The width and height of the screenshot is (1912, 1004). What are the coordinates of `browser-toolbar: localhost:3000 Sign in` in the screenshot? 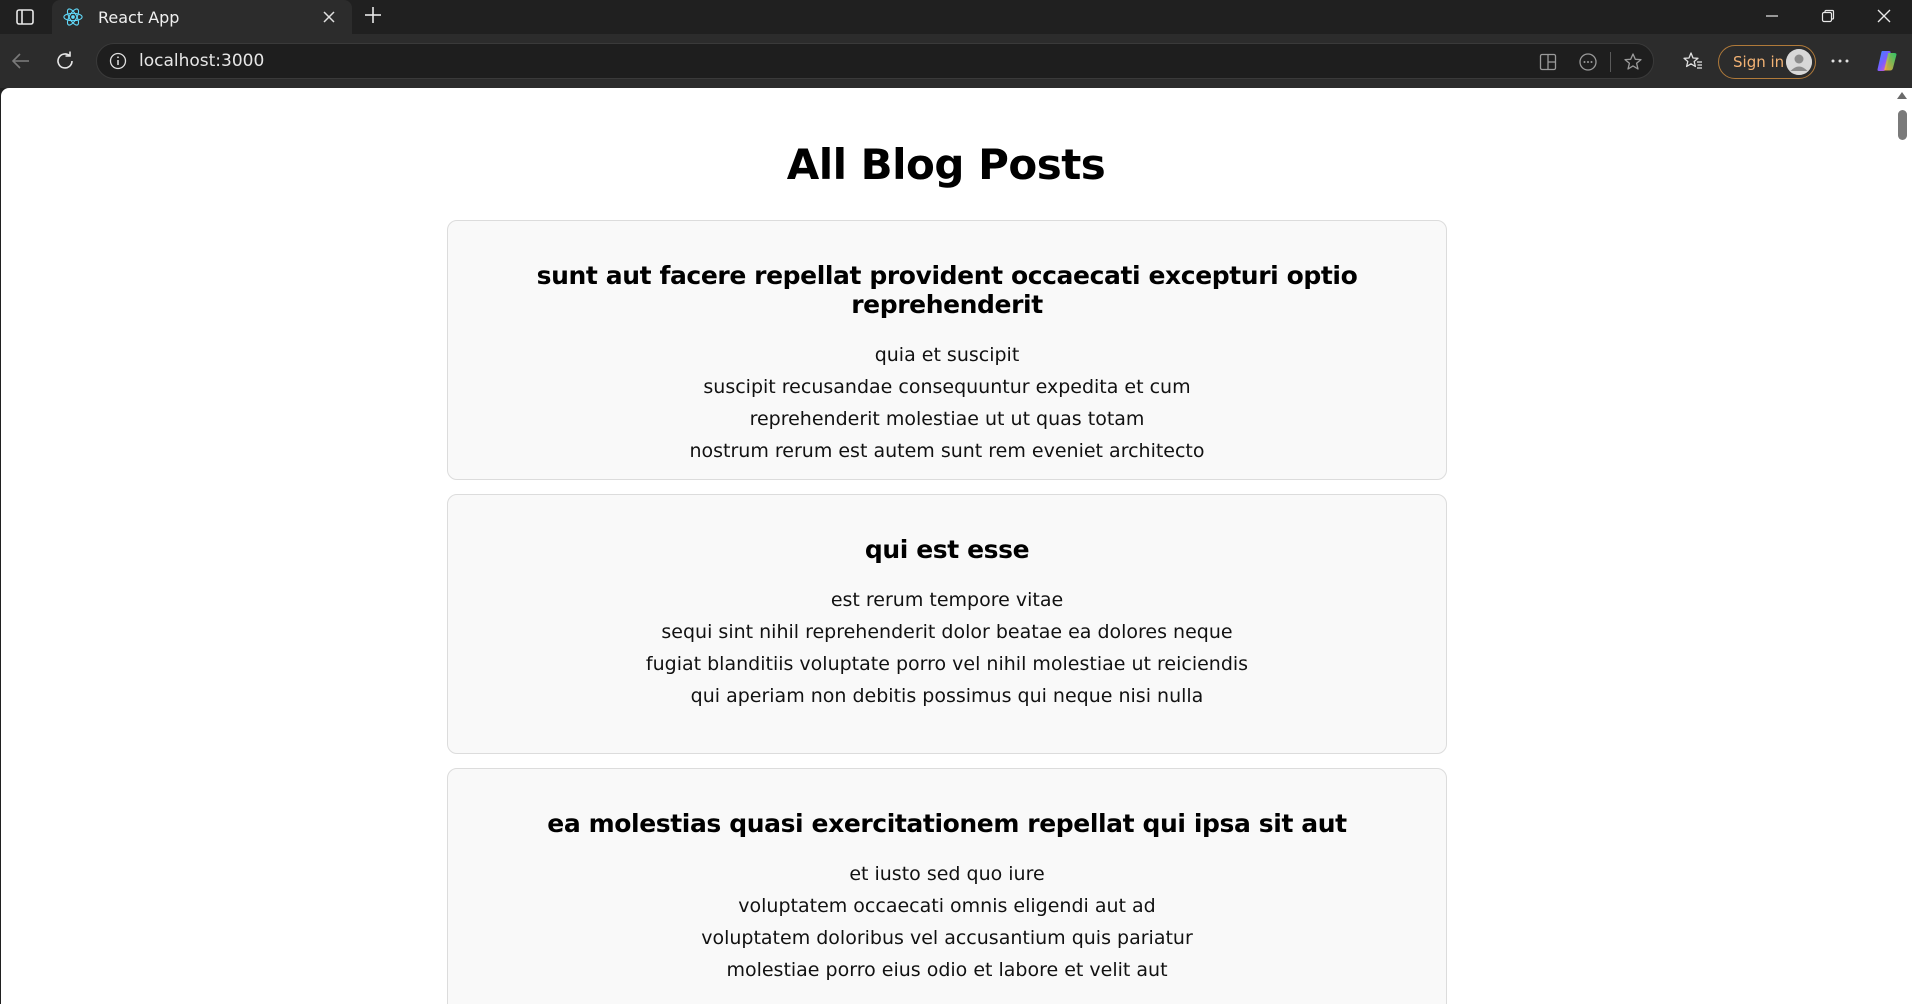 It's located at (956, 61).